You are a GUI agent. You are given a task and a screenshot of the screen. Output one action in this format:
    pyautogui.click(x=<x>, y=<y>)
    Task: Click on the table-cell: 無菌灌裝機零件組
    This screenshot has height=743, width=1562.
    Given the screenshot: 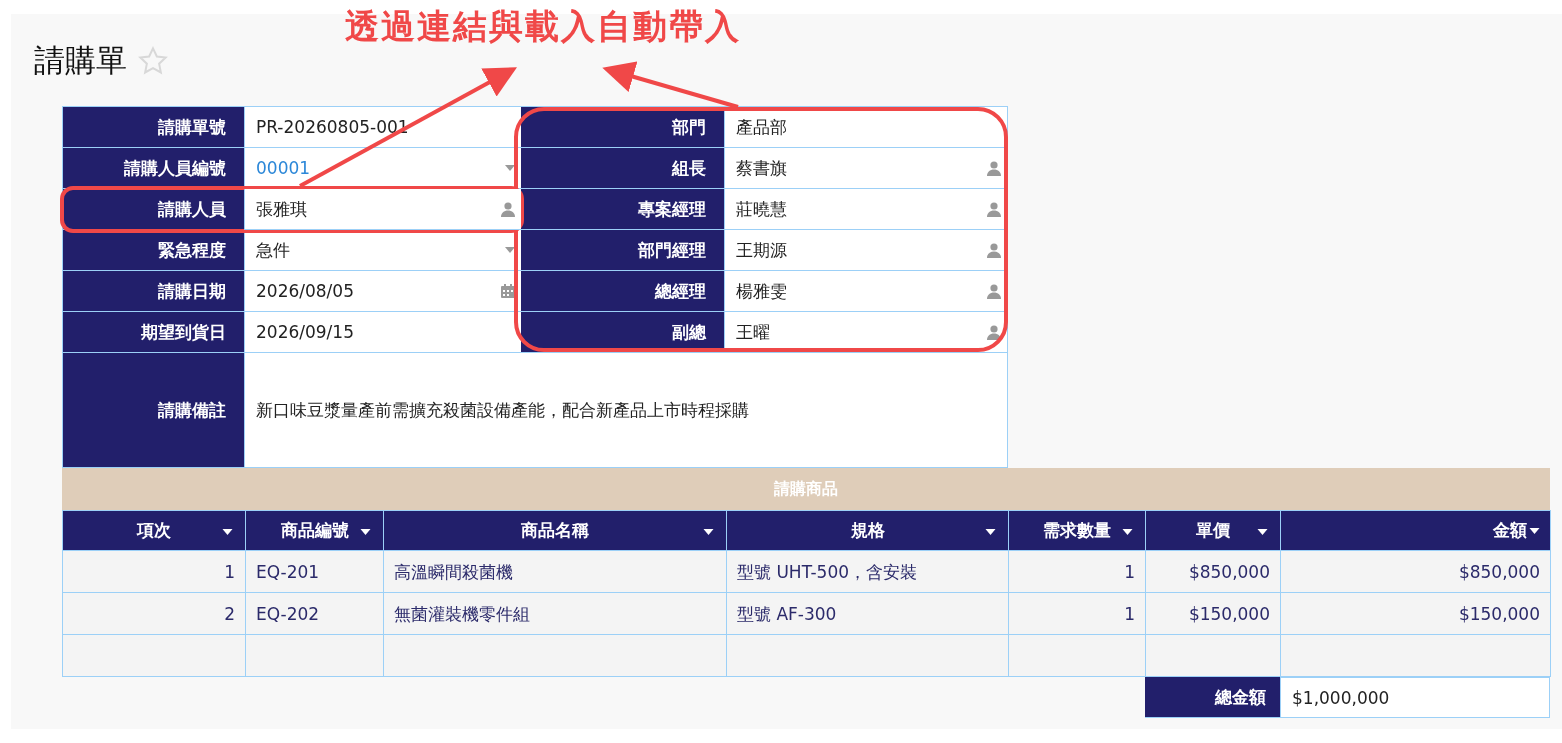 What is the action you would take?
    pyautogui.click(x=555, y=614)
    